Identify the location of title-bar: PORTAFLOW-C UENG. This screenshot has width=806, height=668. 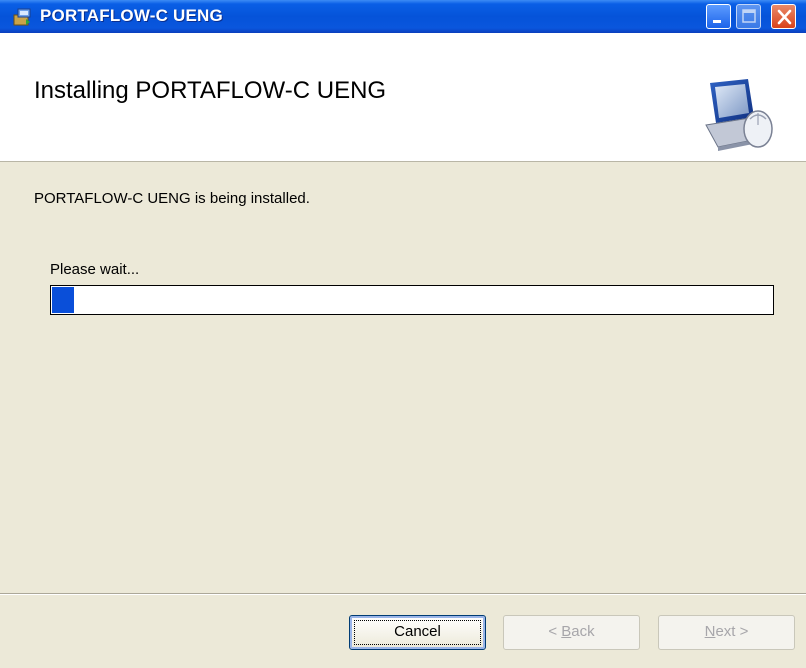
(403, 16).